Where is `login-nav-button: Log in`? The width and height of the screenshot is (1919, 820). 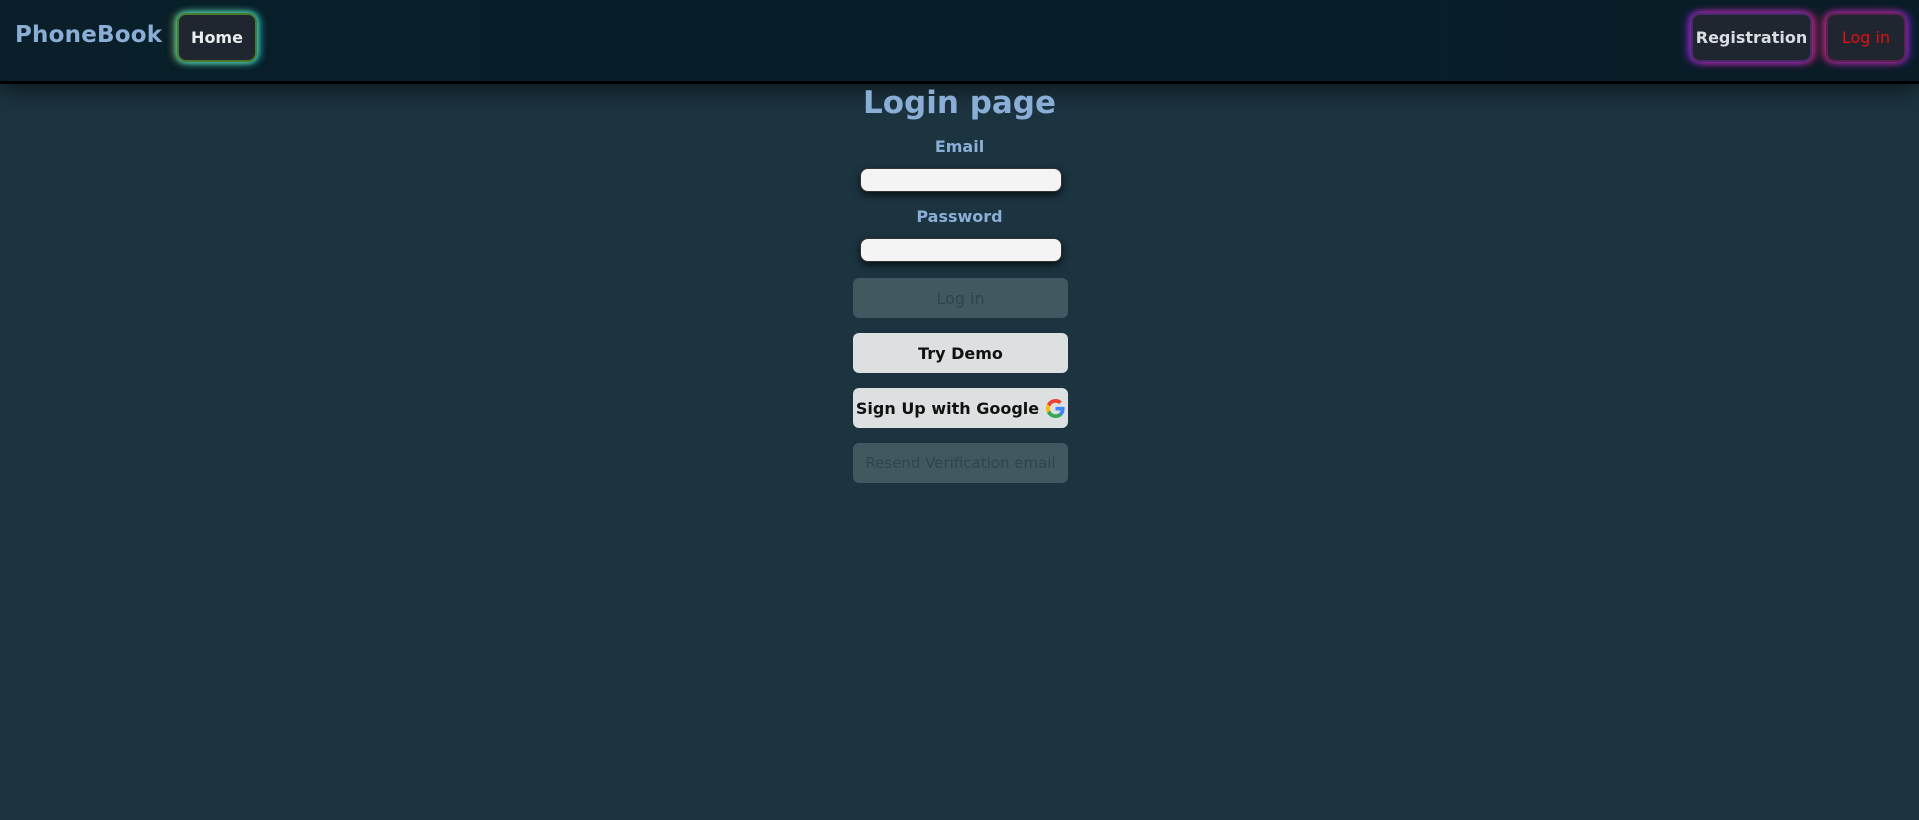 login-nav-button: Log in is located at coordinates (1866, 37).